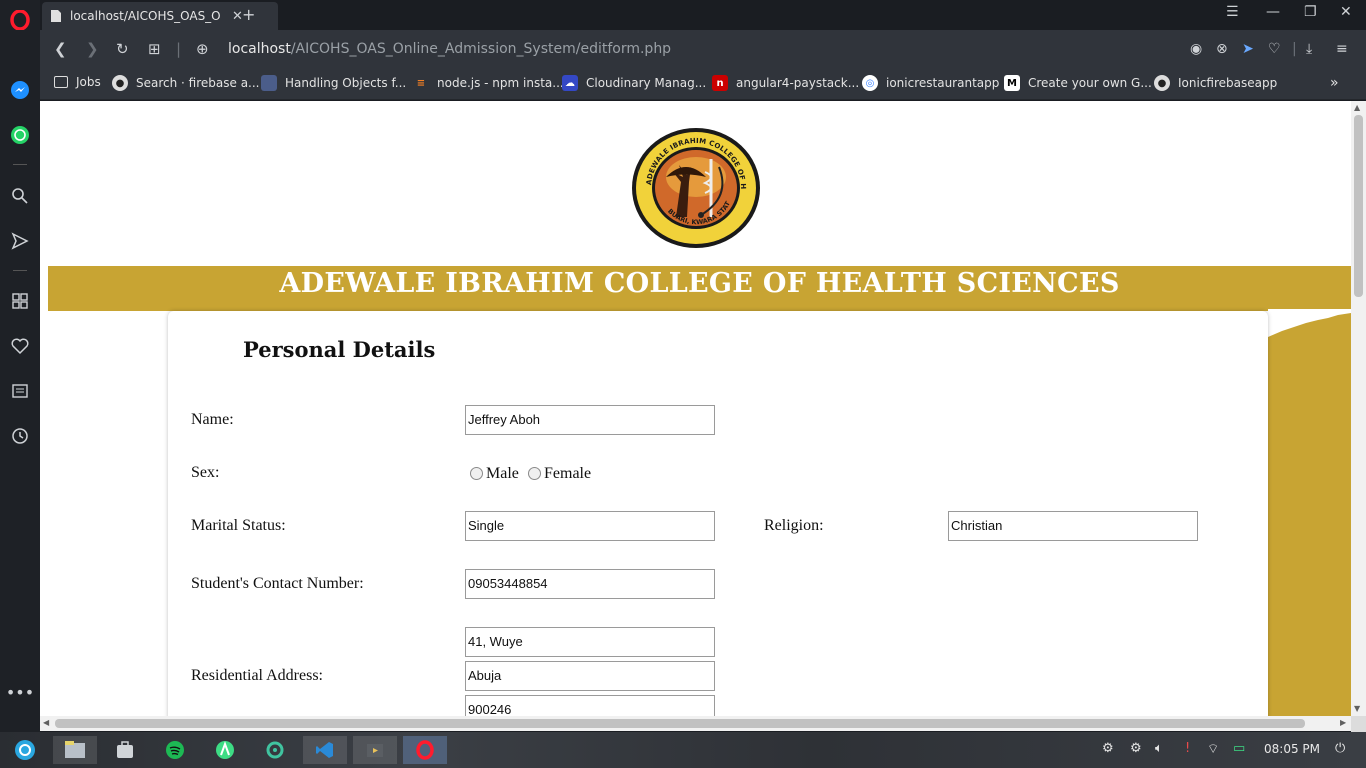 This screenshot has height=768, width=1366. I want to click on flow-send-icon, so click(20, 241).